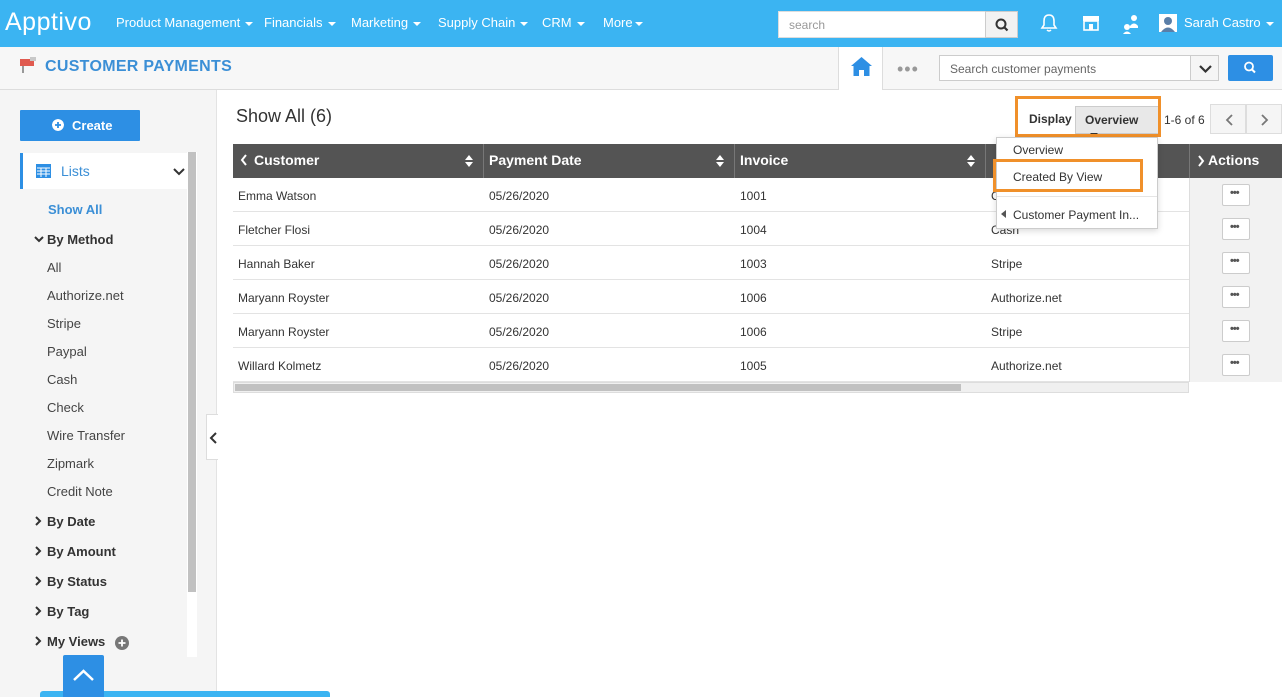  Describe the element at coordinates (535, 160) in the screenshot. I see `column-header-payment-date: Payment Date` at that location.